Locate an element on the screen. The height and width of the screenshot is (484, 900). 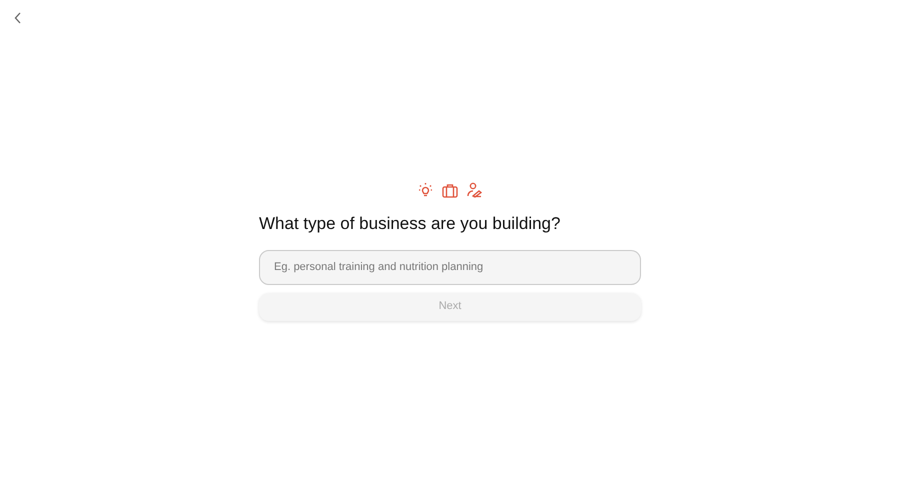
question-heading: What type of business are you building? is located at coordinates (409, 224).